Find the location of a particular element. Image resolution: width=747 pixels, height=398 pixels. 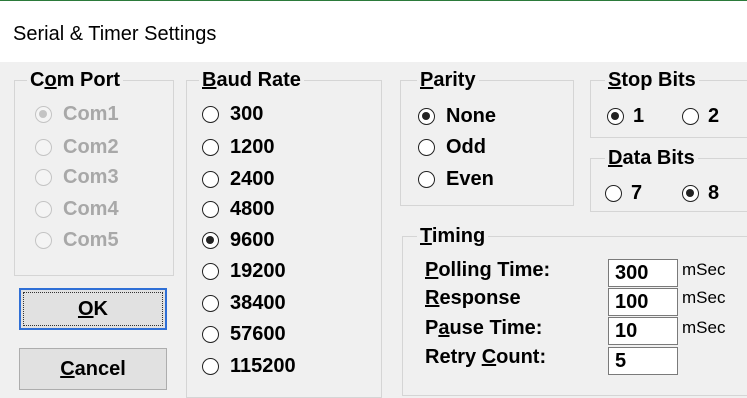

com-port-option-com1: Com1 is located at coordinates (77, 114).